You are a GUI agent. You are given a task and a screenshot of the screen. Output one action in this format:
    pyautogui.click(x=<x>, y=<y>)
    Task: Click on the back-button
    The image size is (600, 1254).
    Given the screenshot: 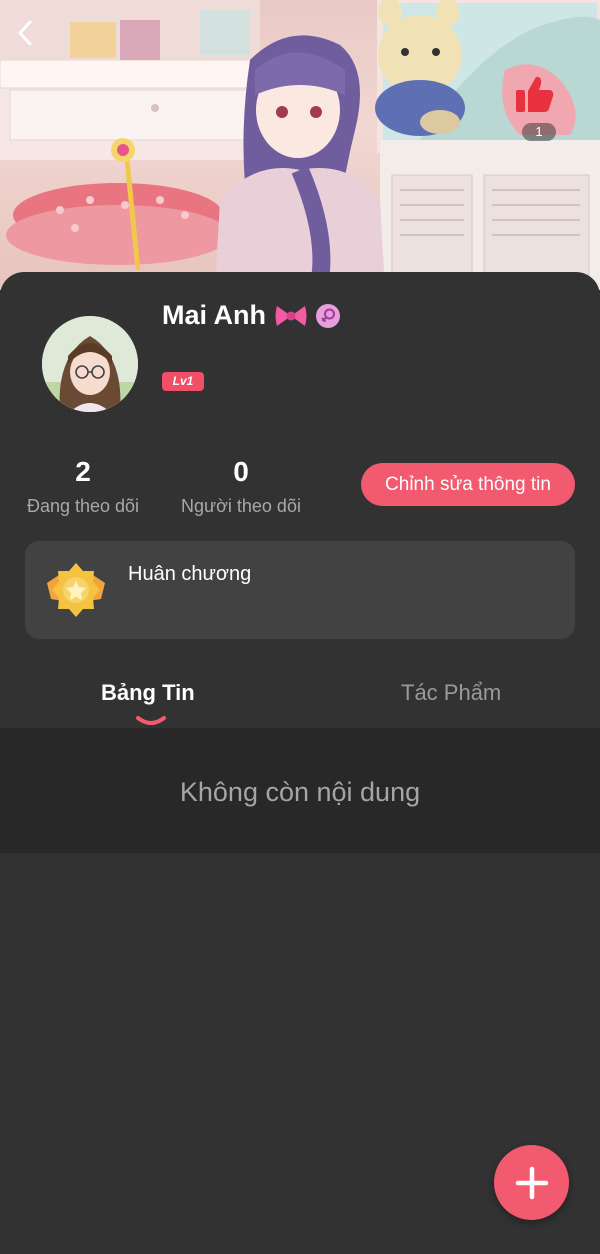 What is the action you would take?
    pyautogui.click(x=34, y=38)
    